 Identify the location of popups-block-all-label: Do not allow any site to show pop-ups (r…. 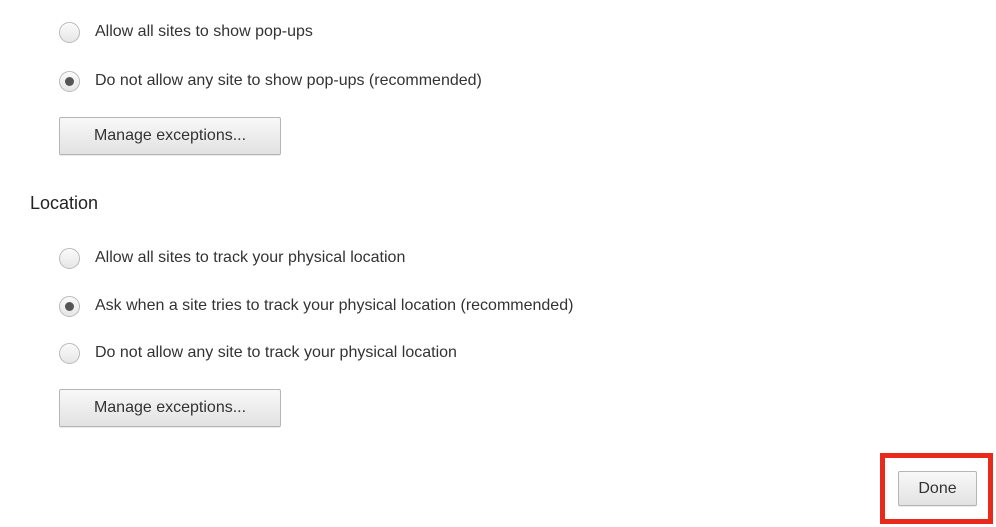
(288, 80).